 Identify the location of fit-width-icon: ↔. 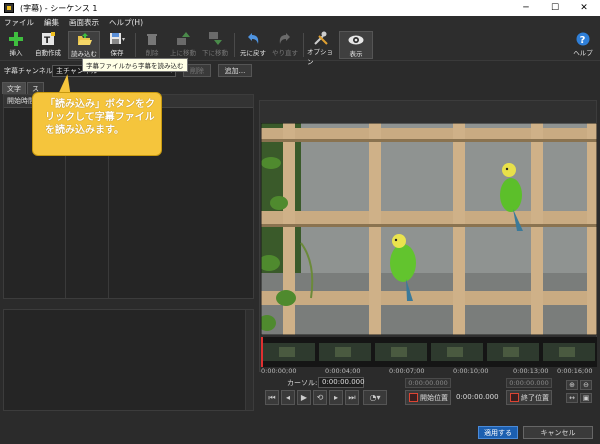
(572, 398).